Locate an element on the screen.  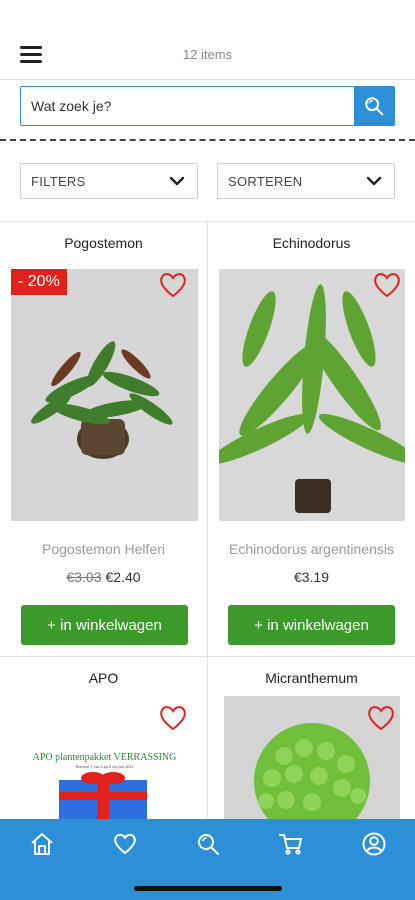
image-subcaption: Nummer 1 van 4 april t/m juni 2022 is located at coordinates (104, 766).